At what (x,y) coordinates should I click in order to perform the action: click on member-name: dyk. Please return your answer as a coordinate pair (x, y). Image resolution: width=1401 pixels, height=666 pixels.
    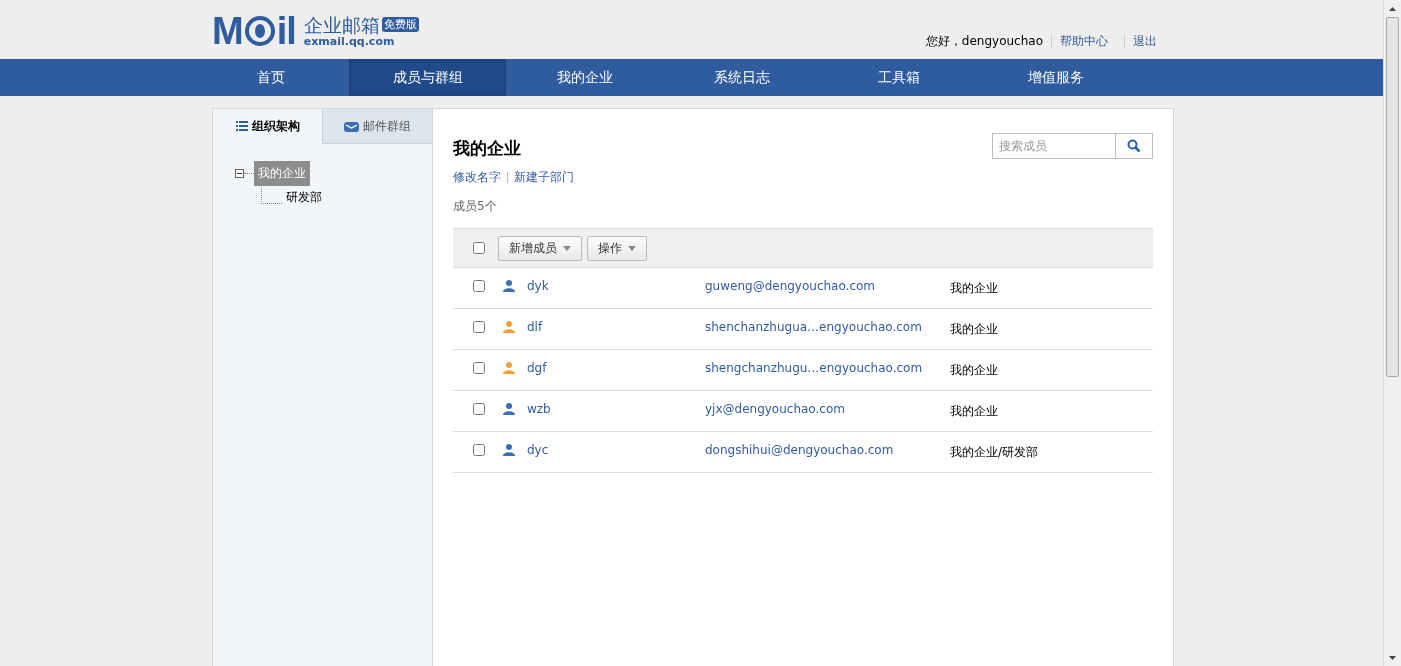
    Looking at the image, I should click on (616, 286).